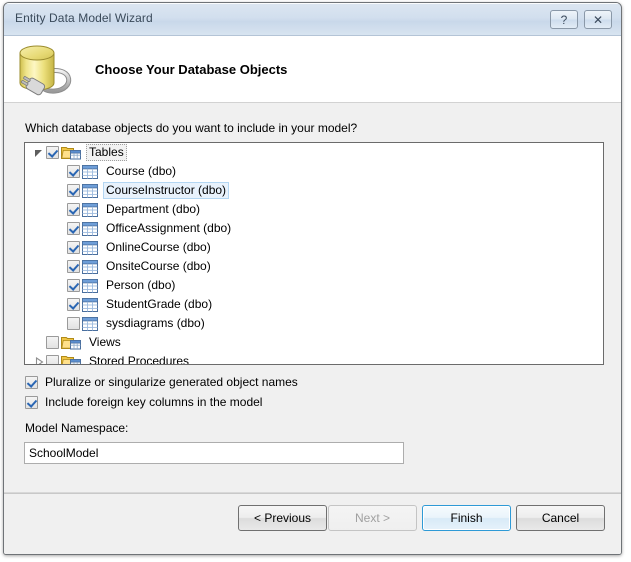 This screenshot has height=562, width=631. Describe the element at coordinates (214, 453) in the screenshot. I see `model-namespace-input` at that location.